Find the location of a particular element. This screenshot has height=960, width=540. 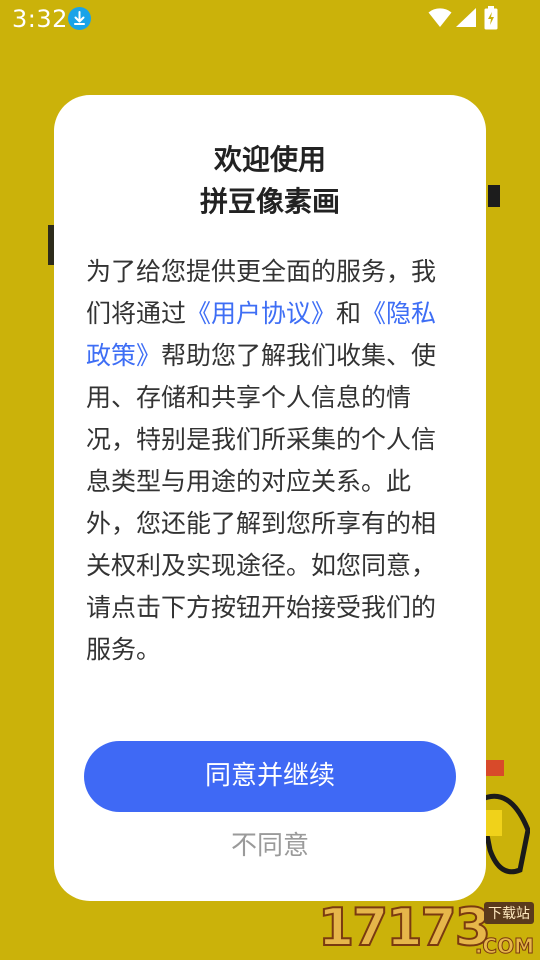

status-time: 3:32 is located at coordinates (40, 19).